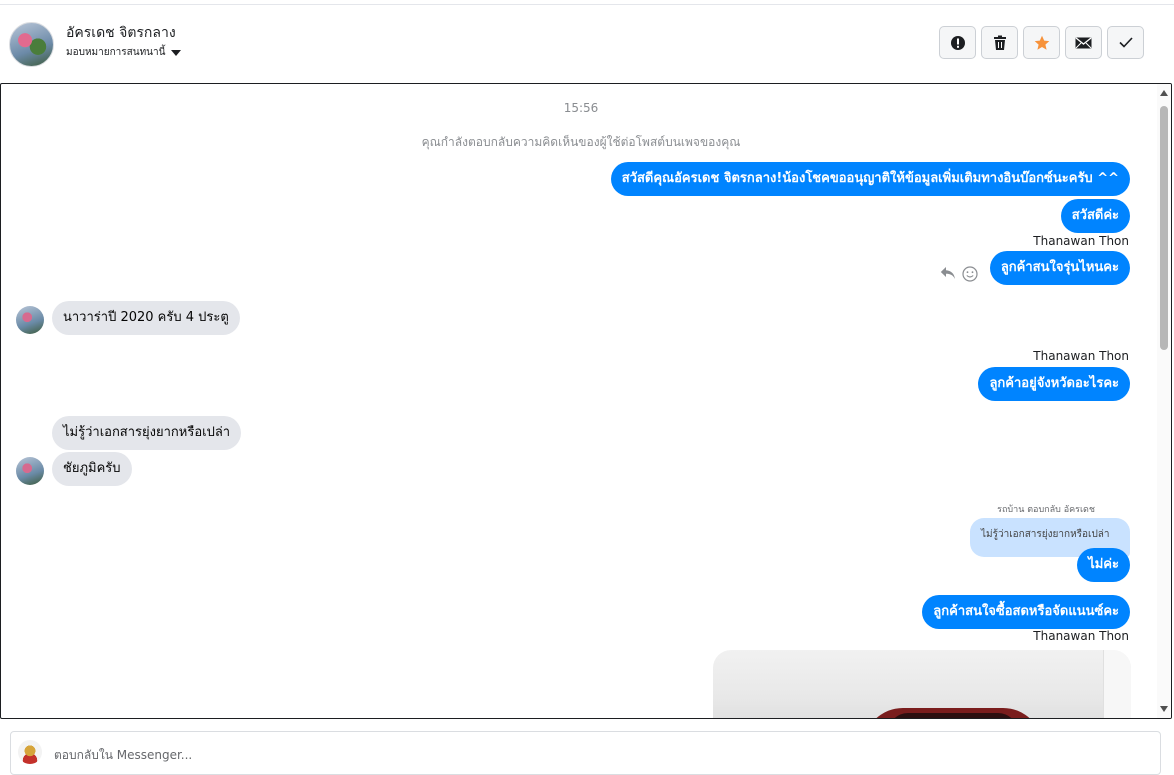 This screenshot has width=1174, height=775. Describe the element at coordinates (1164, 228) in the screenshot. I see `scrollbar-thumb` at that location.